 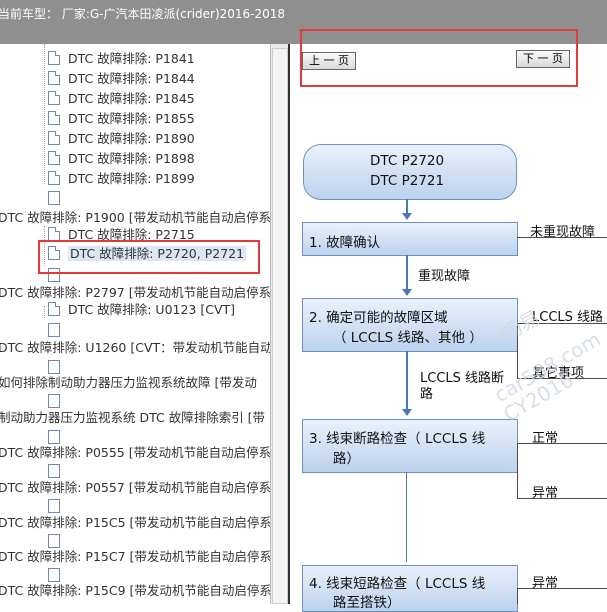 What do you see at coordinates (121, 139) in the screenshot?
I see `tree-item: DTC 故障排除: P1890` at bounding box center [121, 139].